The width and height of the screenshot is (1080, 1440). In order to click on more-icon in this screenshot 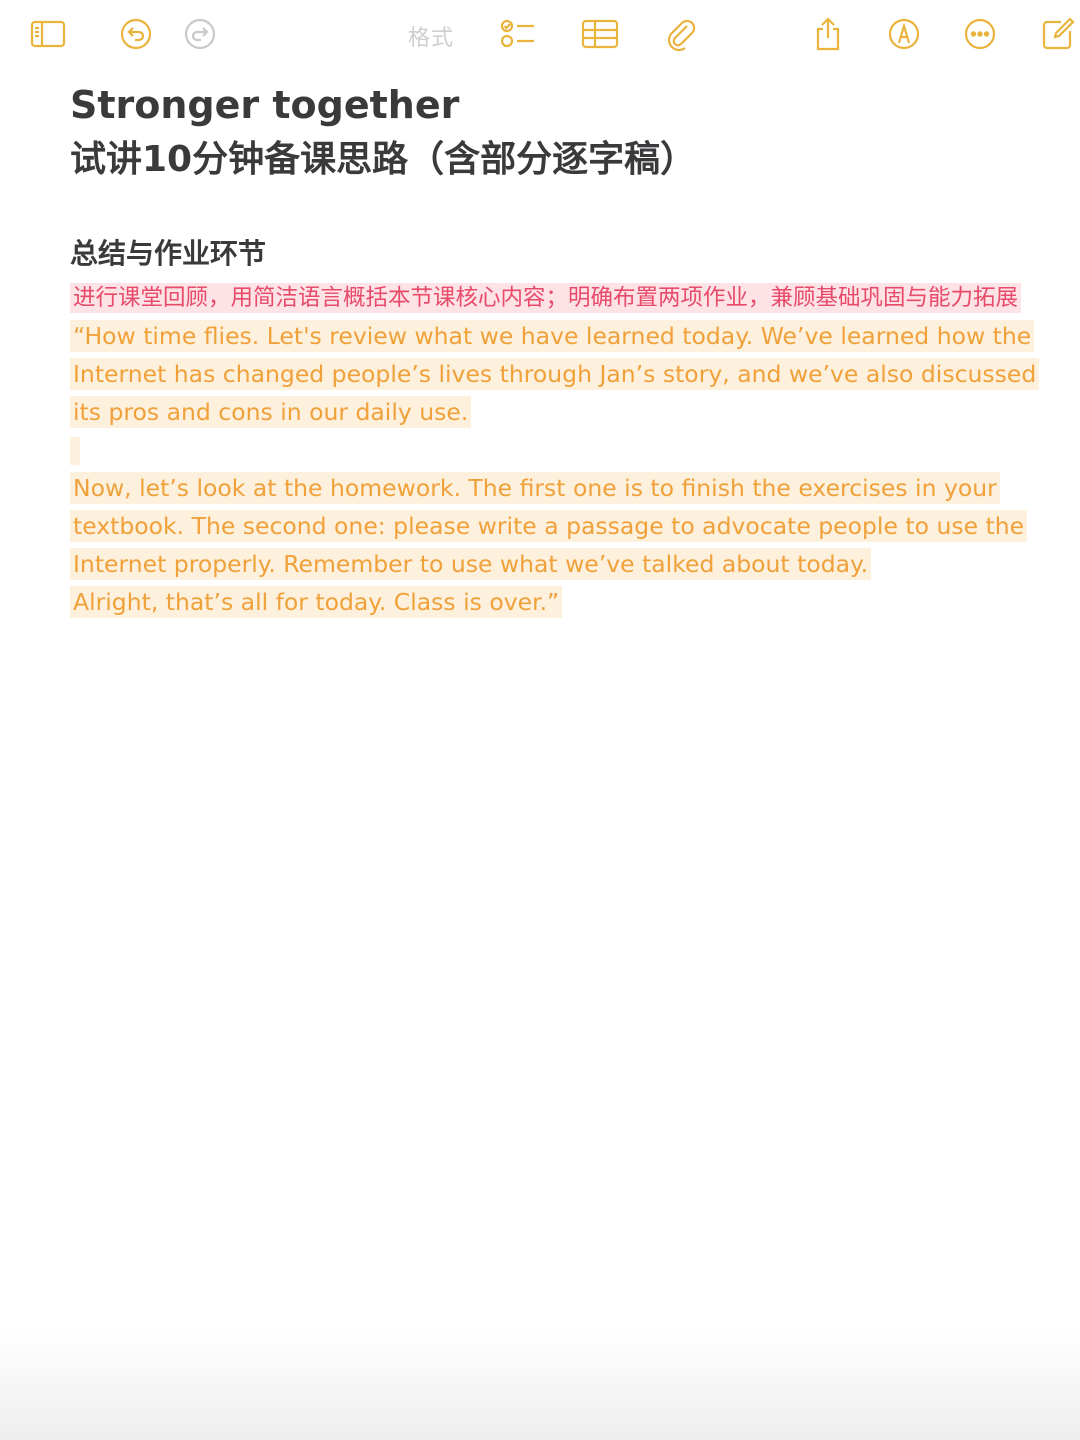, I will do `click(980, 34)`.